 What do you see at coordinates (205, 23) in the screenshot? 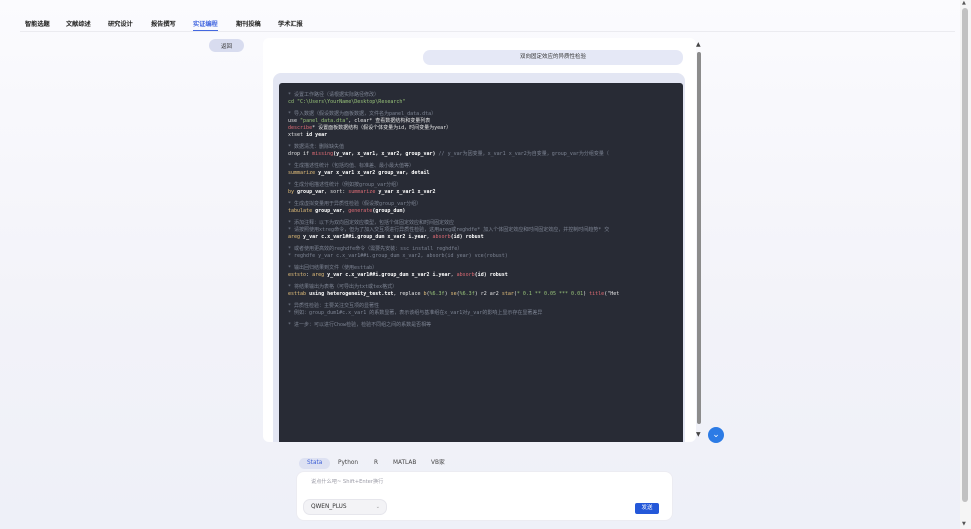
I see `tab-empirical-programming: 实证编程` at bounding box center [205, 23].